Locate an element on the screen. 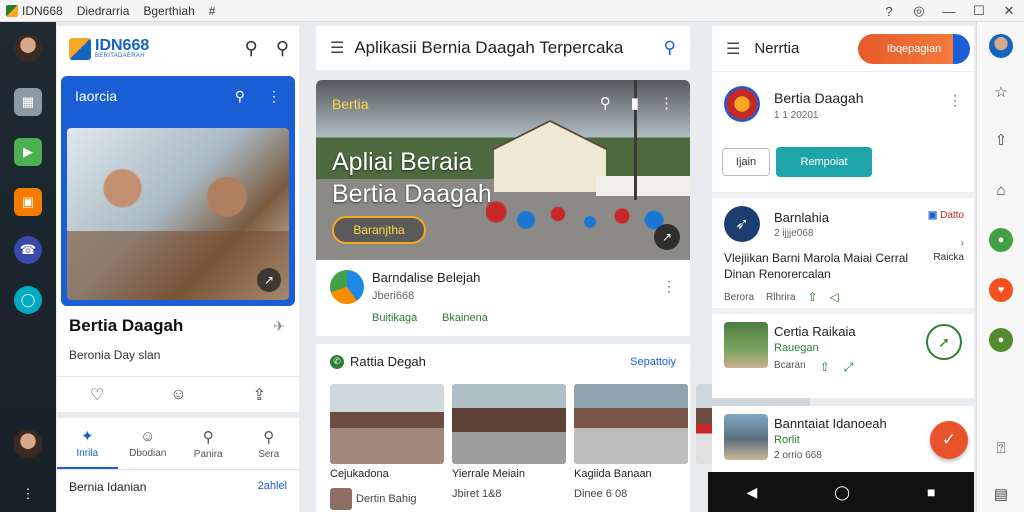  search-icon-2: ⚲ is located at coordinates (282, 48).